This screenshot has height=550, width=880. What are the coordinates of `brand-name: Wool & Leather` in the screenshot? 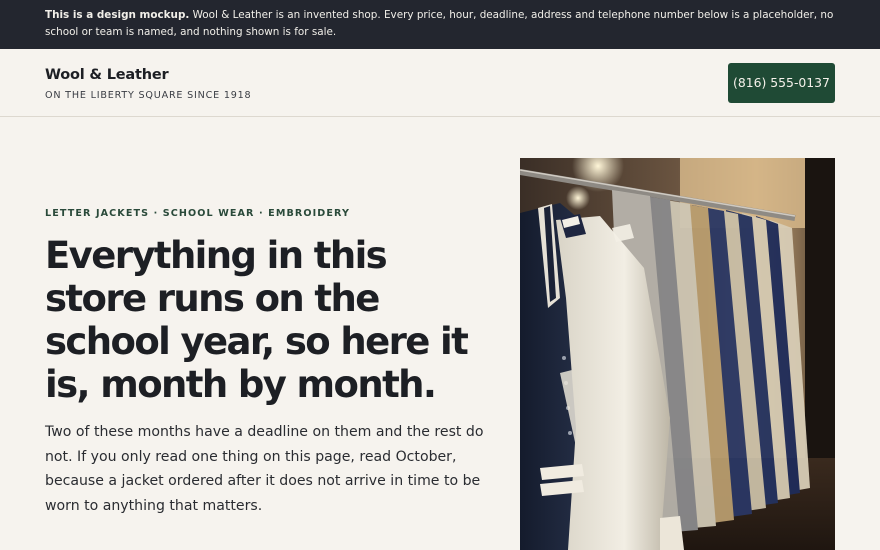 It's located at (107, 75).